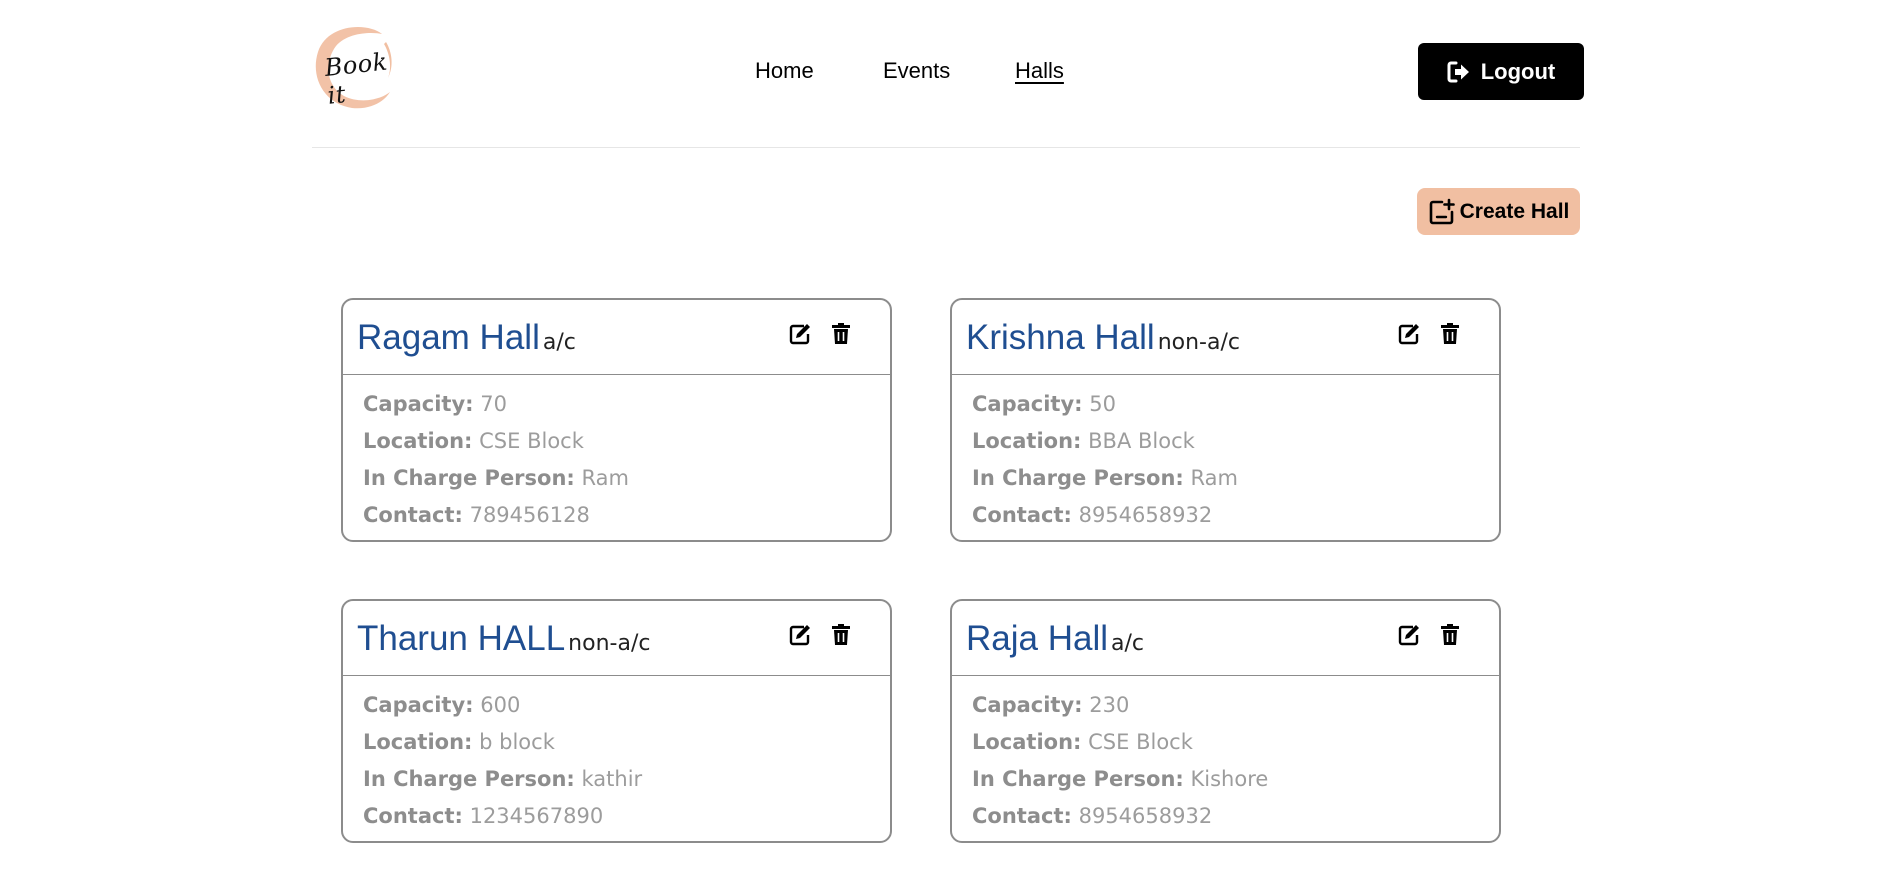 The height and width of the screenshot is (887, 1879). I want to click on add-square-icon, so click(1442, 211).